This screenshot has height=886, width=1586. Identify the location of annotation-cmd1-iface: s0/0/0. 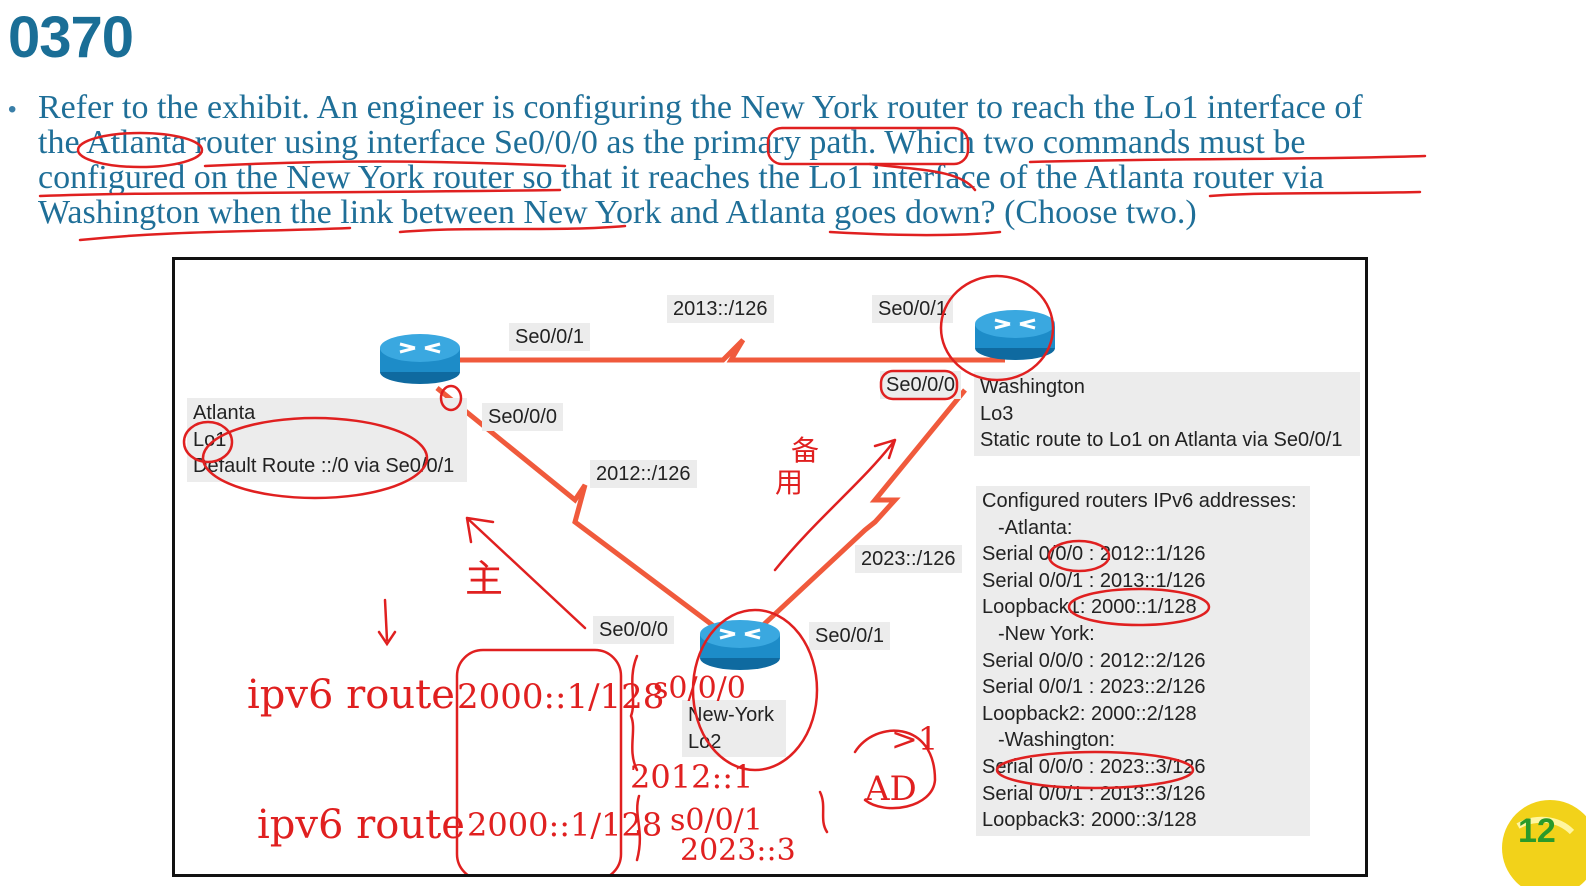
(699, 688).